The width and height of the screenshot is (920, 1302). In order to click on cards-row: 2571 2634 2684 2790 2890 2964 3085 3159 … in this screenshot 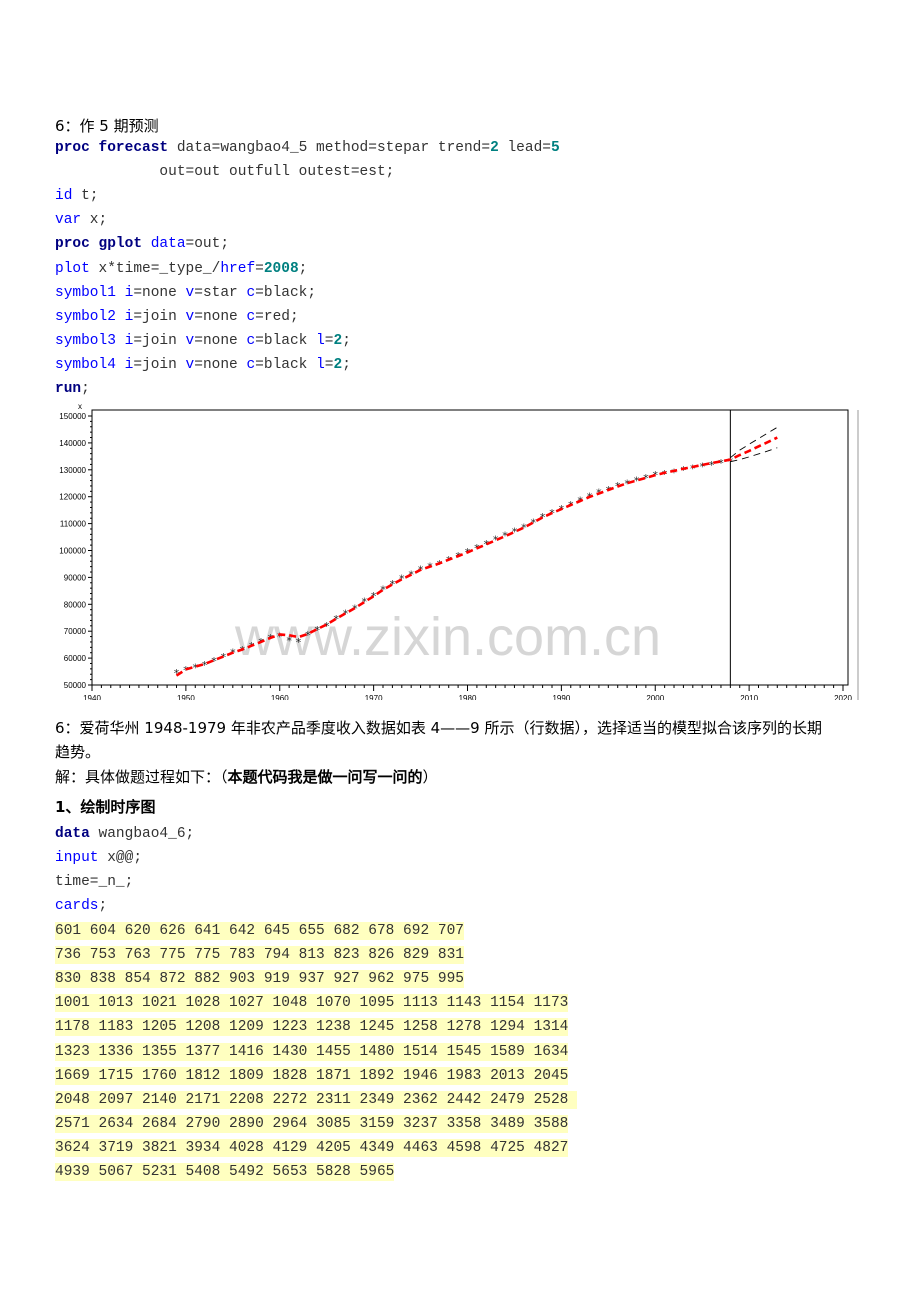, I will do `click(312, 1123)`.